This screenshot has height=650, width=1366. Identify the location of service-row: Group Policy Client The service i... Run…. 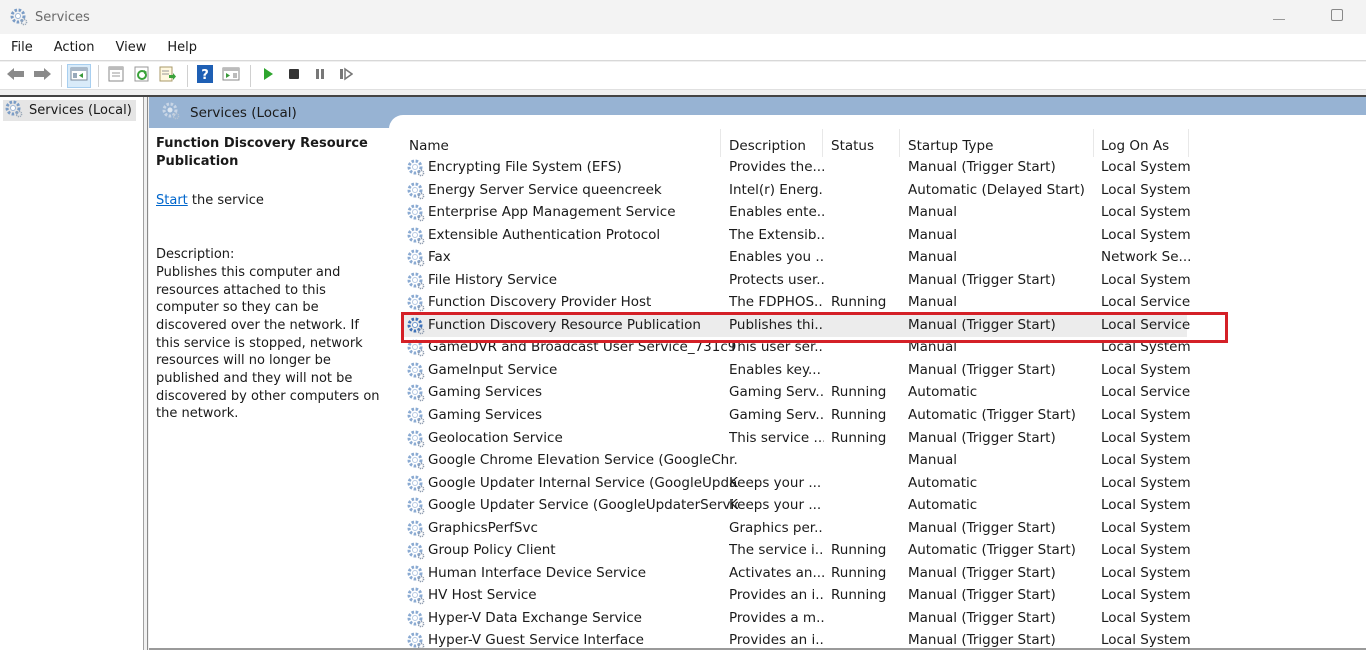
(882, 551).